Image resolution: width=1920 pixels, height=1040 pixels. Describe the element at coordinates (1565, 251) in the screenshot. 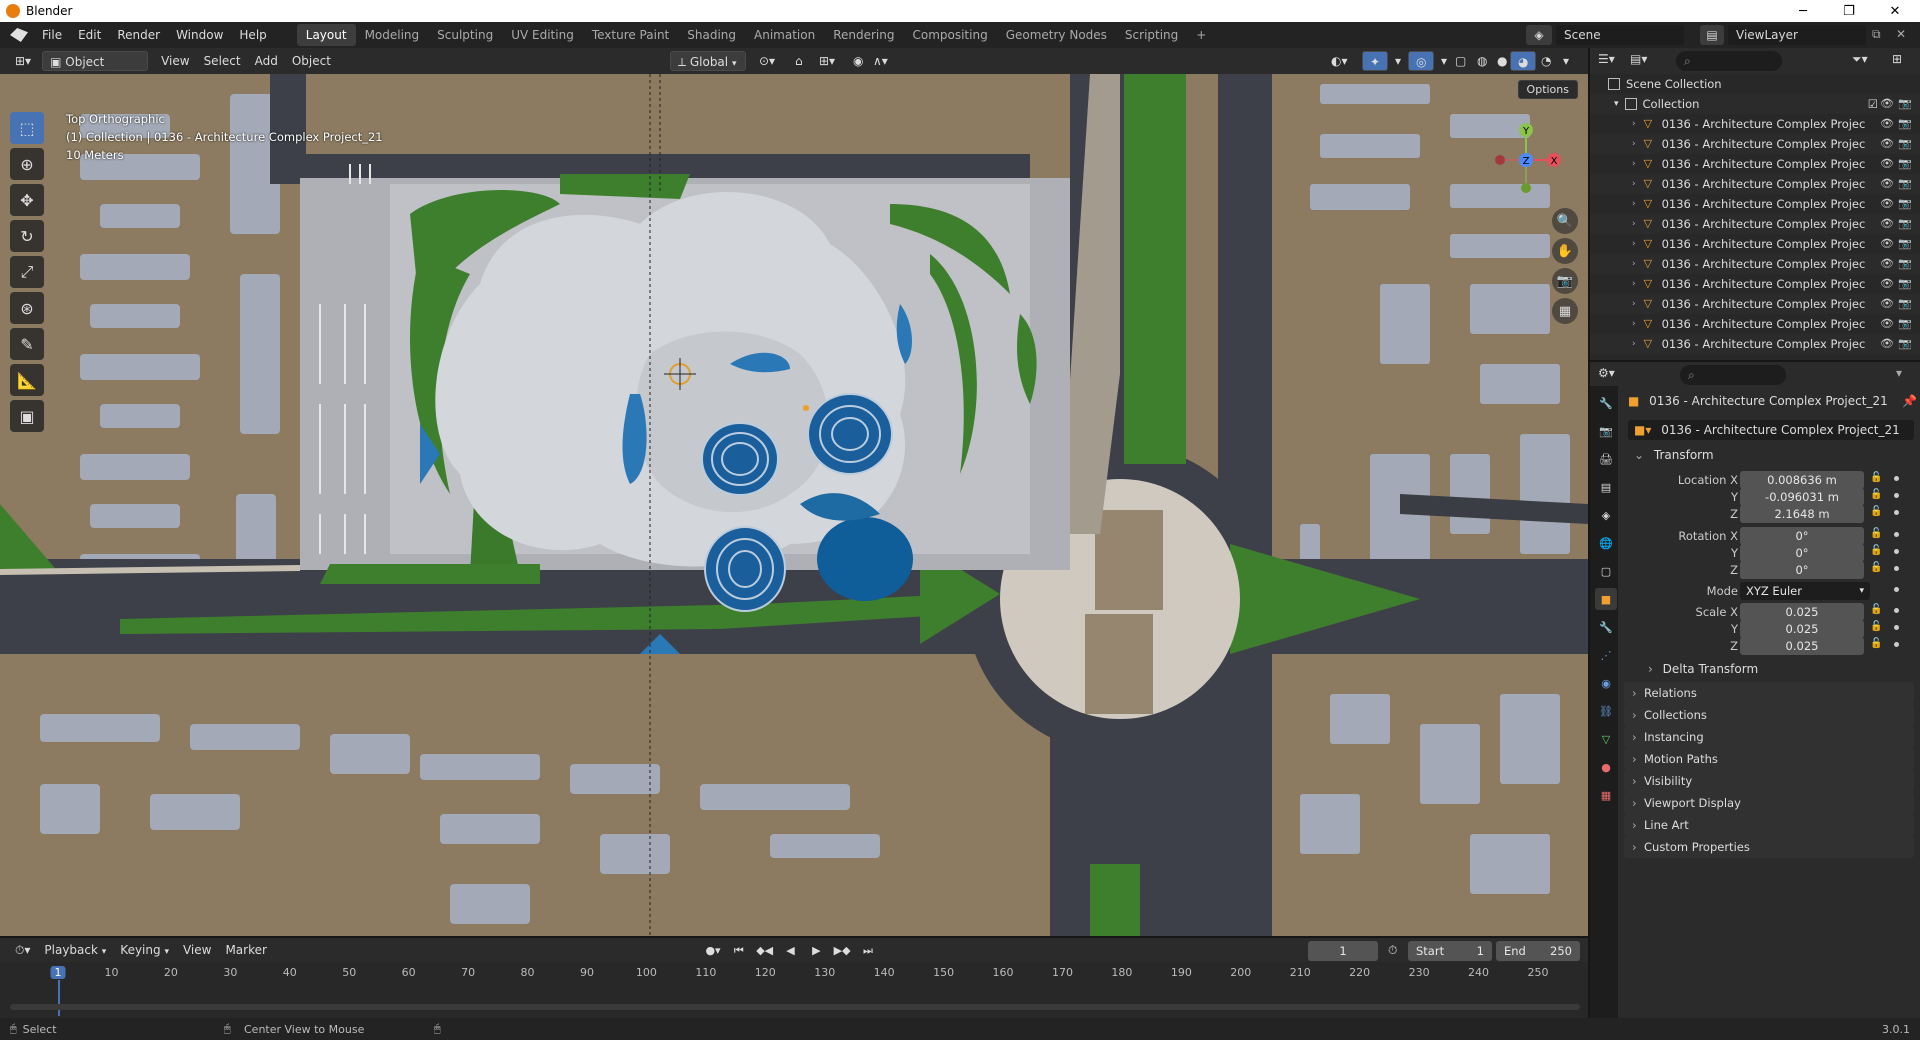

I see `pan-hand-icon: ✋` at that location.